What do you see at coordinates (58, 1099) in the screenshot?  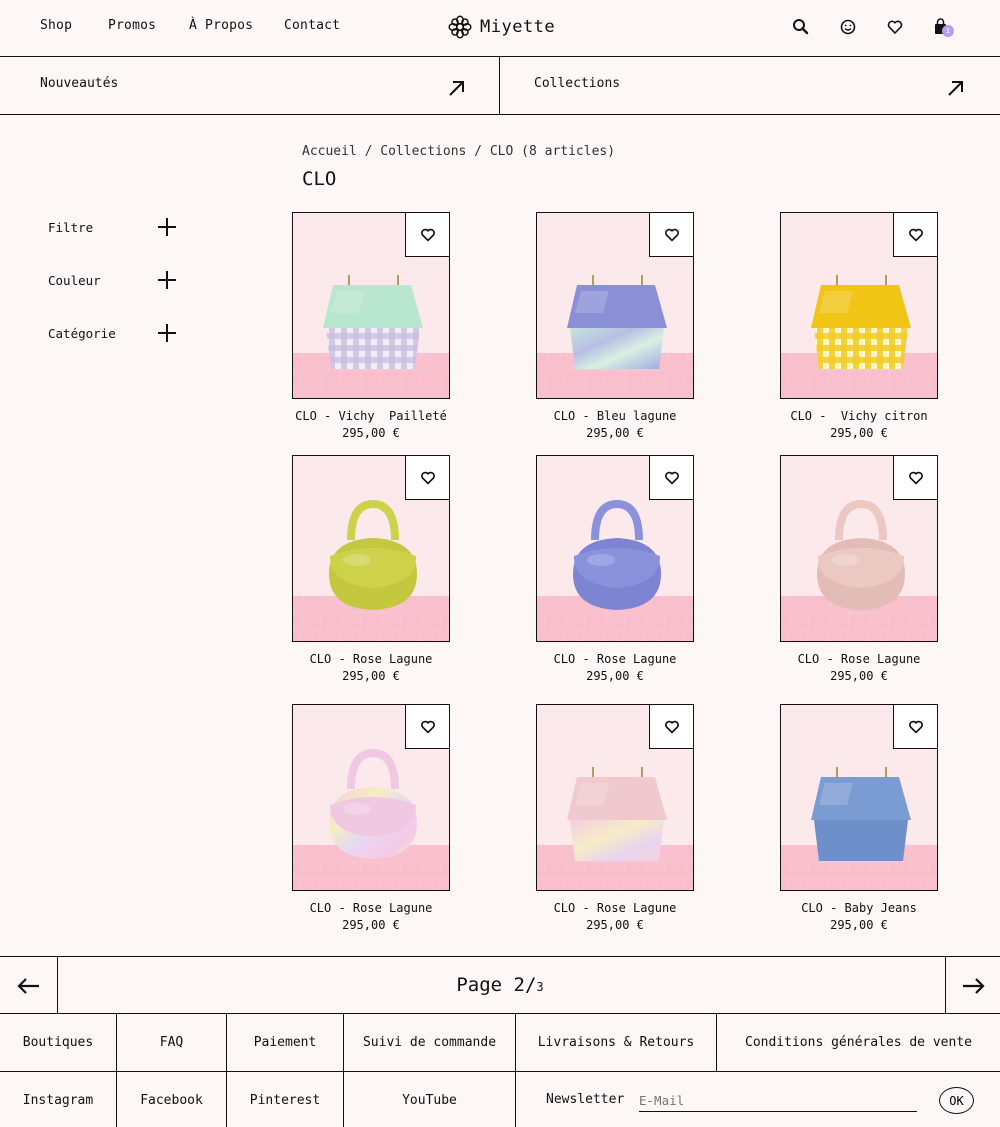 I see `footer-link-instagram: Instagram` at bounding box center [58, 1099].